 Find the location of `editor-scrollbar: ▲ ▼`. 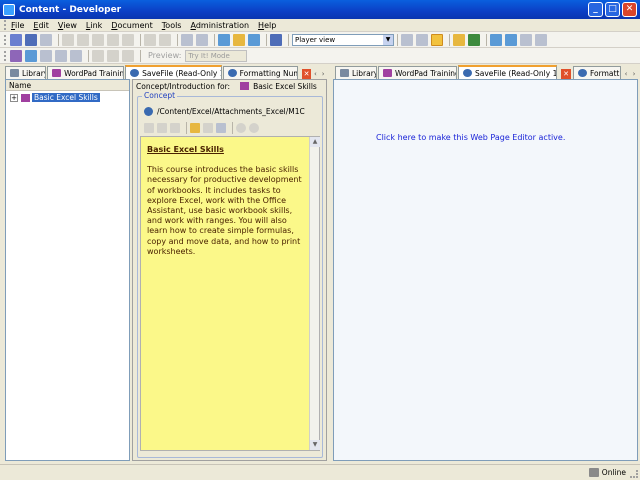

editor-scrollbar: ▲ ▼ is located at coordinates (314, 293).